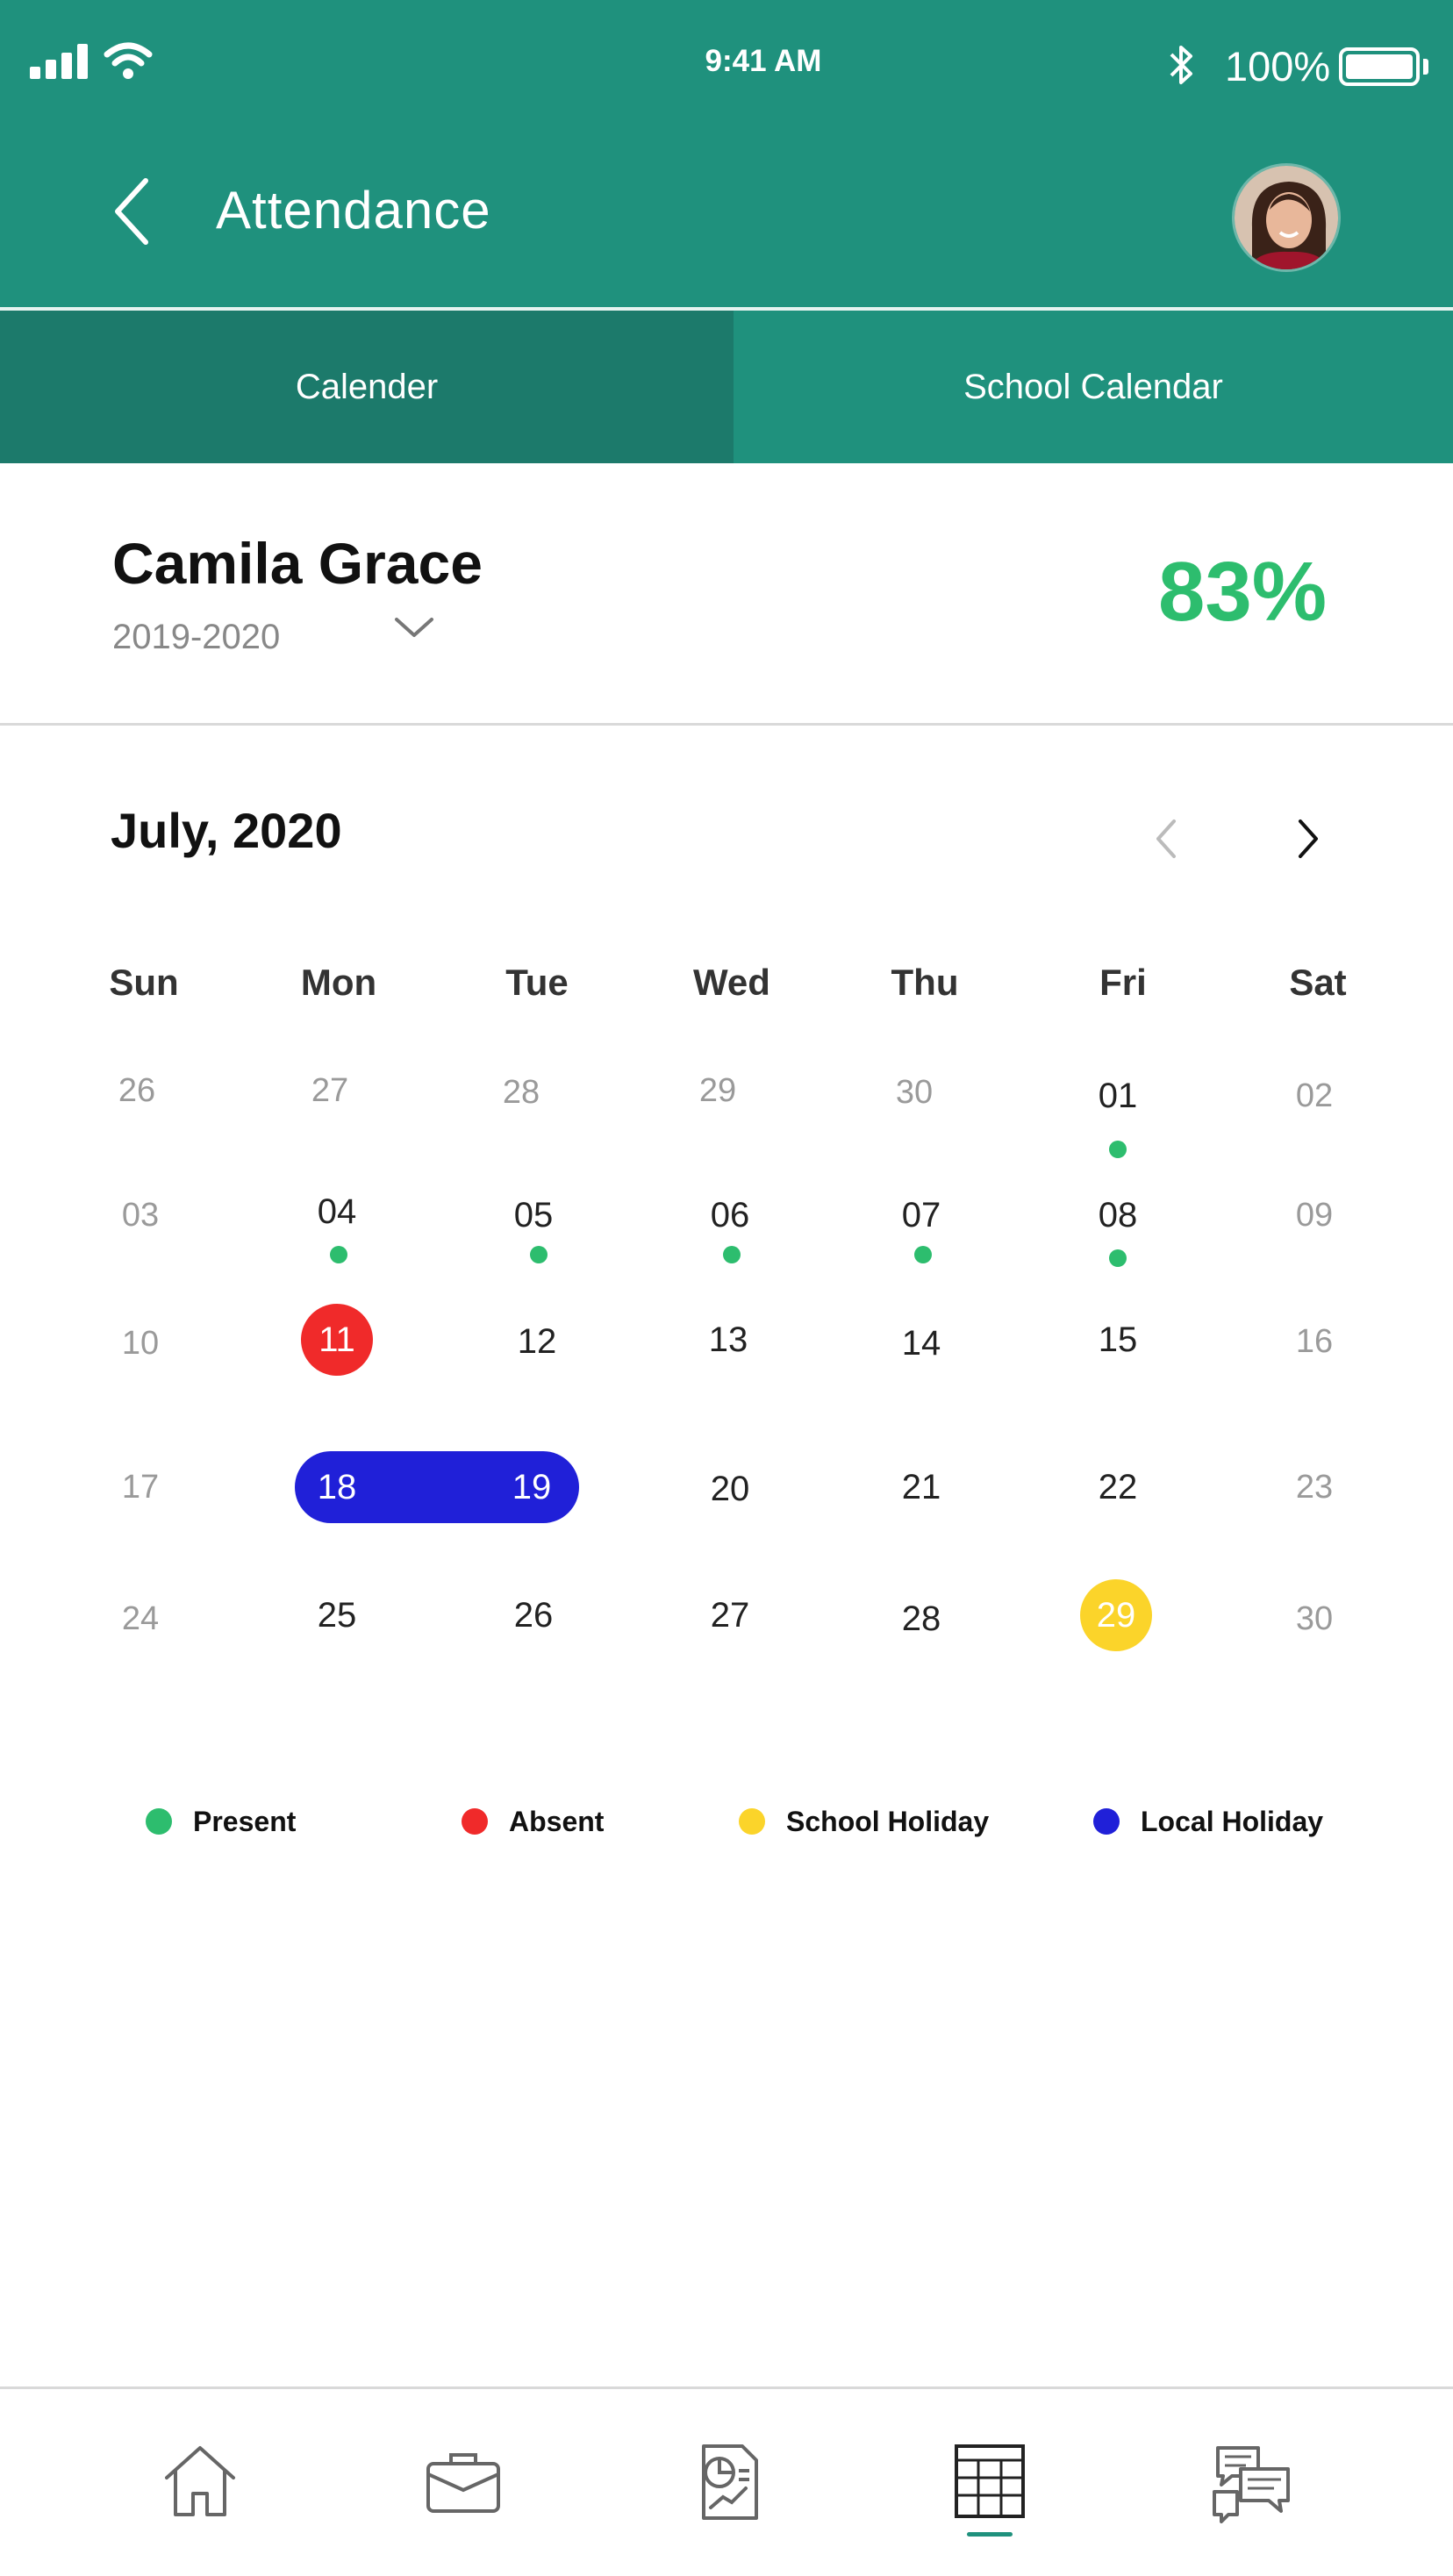 This screenshot has width=1453, height=2576. I want to click on tab-school-calendar: School Calendar, so click(1093, 387).